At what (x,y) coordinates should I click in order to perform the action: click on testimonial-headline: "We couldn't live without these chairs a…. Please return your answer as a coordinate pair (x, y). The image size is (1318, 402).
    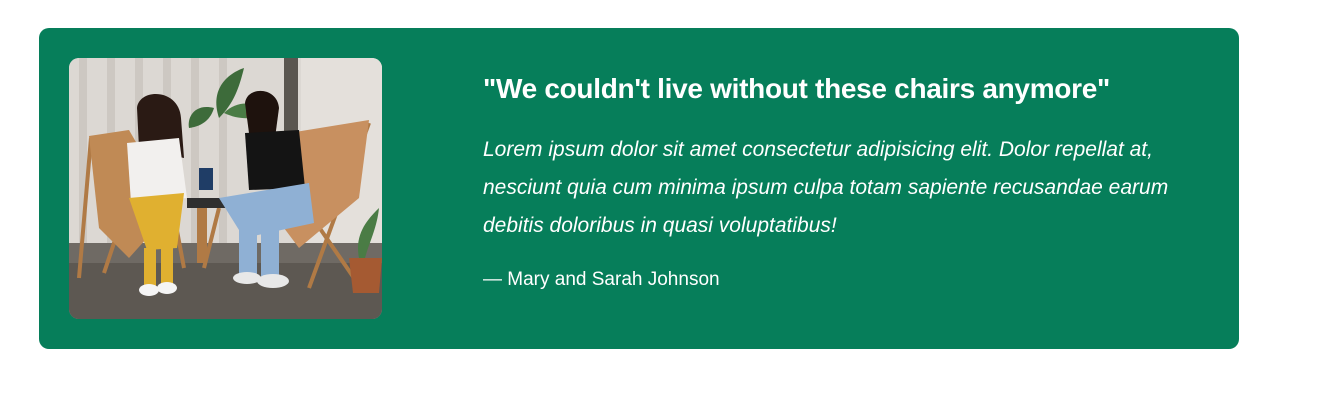
    Looking at the image, I should click on (796, 88).